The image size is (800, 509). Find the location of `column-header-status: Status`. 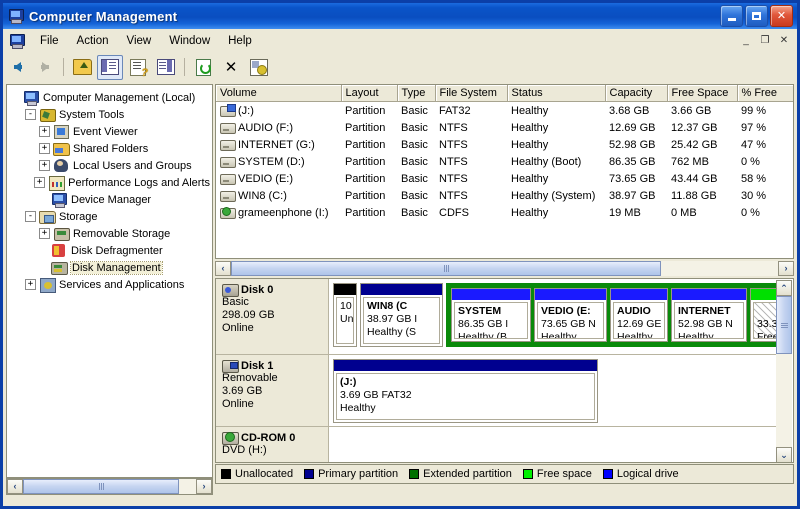

column-header-status: Status is located at coordinates (556, 93).